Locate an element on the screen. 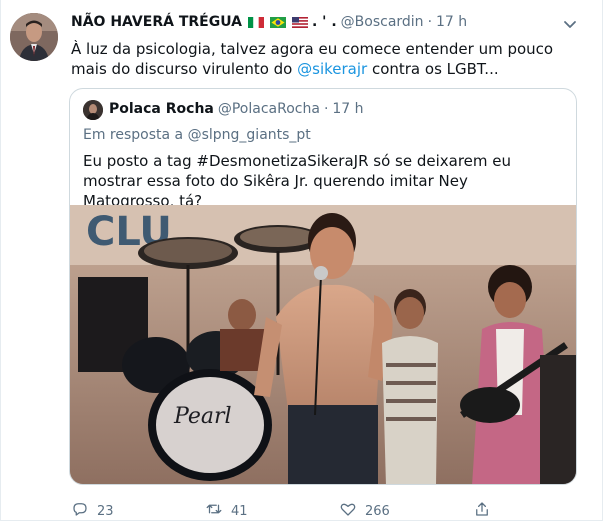 This screenshot has width=603, height=521. more-icon is located at coordinates (570, 24).